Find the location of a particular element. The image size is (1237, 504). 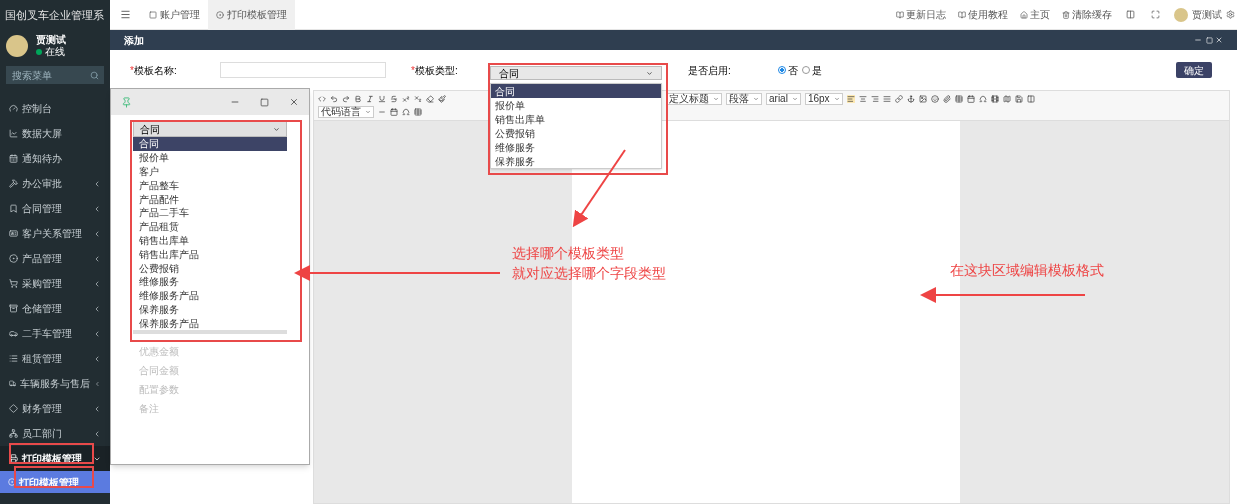

link-icon is located at coordinates (1066, 14).